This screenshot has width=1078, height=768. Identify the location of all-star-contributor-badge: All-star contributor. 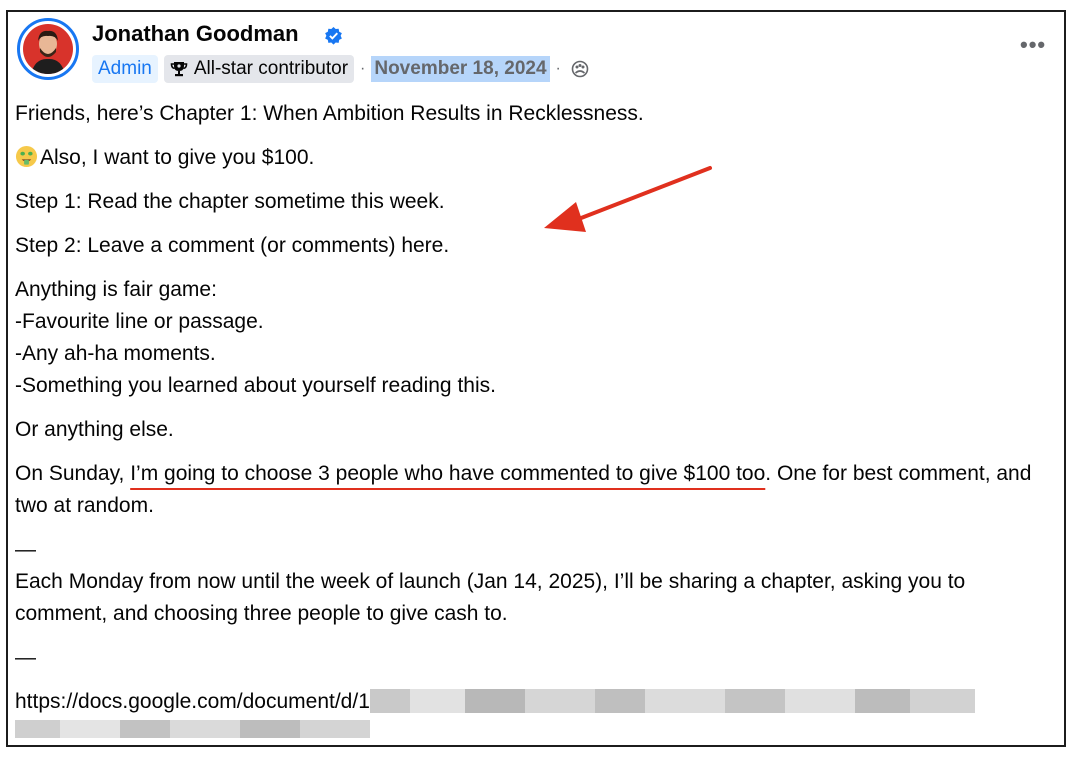
(259, 69).